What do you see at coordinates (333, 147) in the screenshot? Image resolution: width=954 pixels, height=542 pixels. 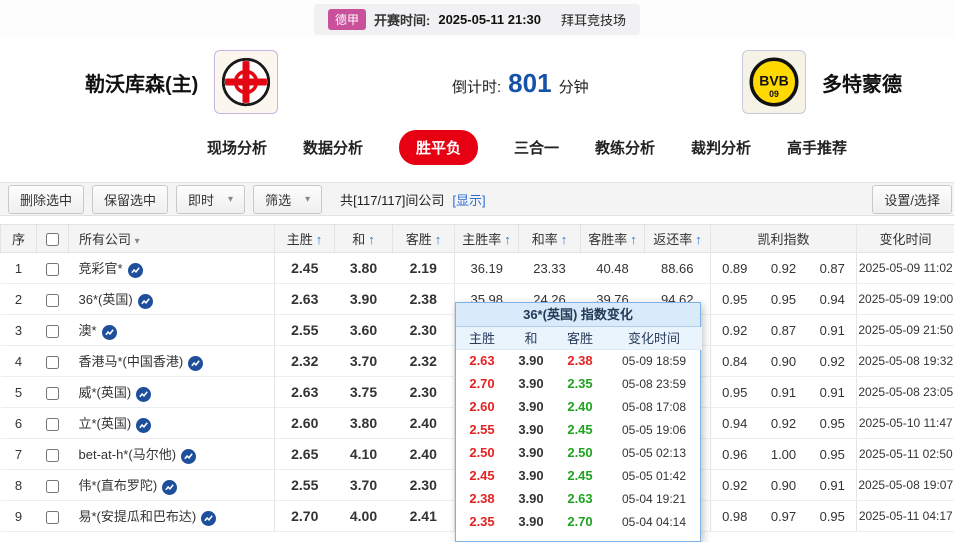 I see `tab-数据分析: 数据分析` at bounding box center [333, 147].